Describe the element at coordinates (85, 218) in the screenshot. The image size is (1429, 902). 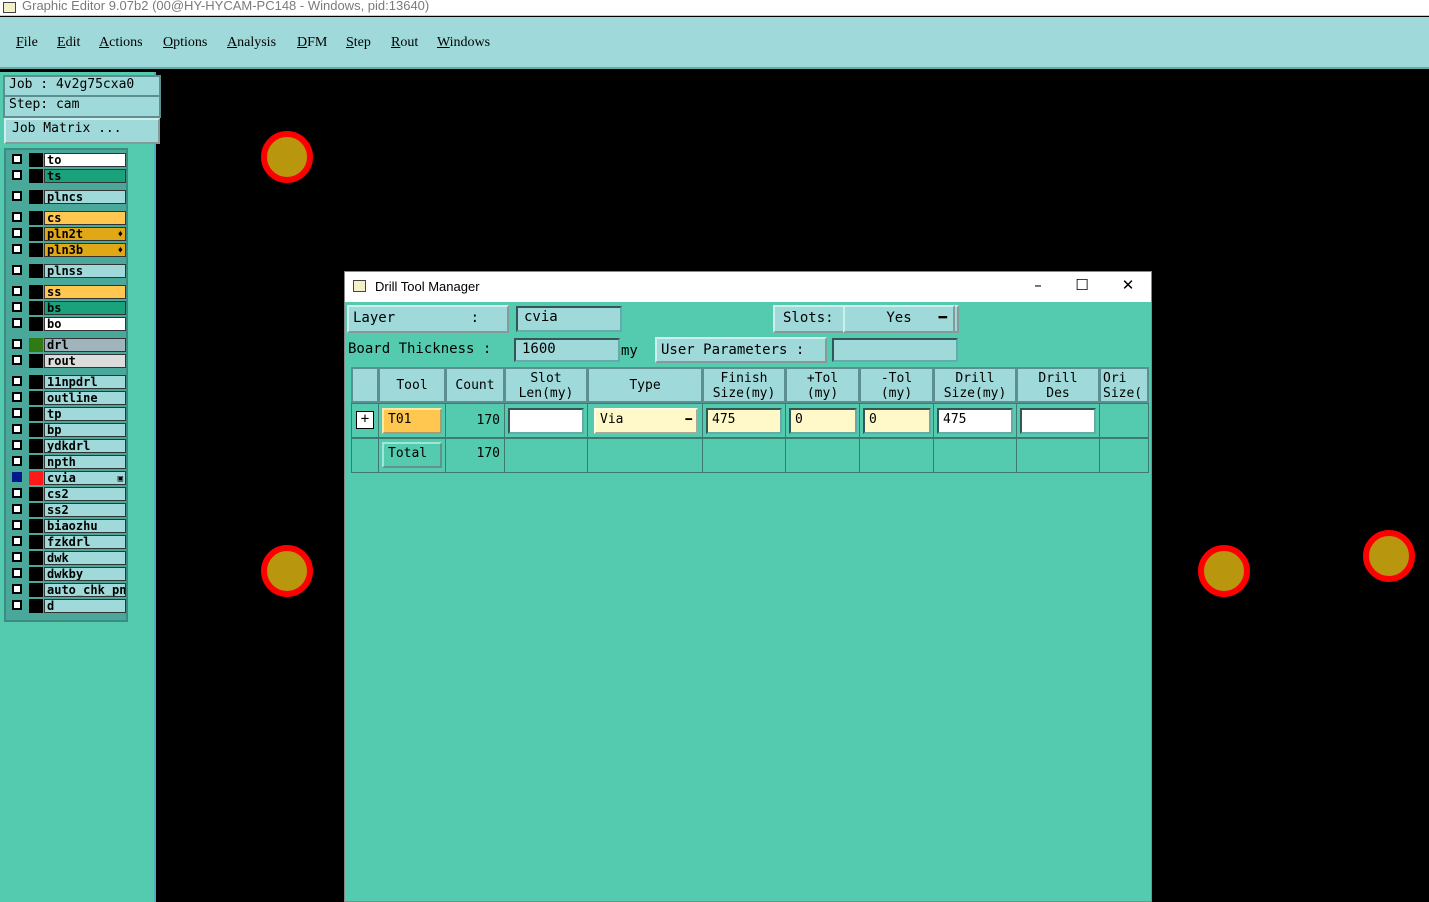
I see `layer-name: cs` at that location.